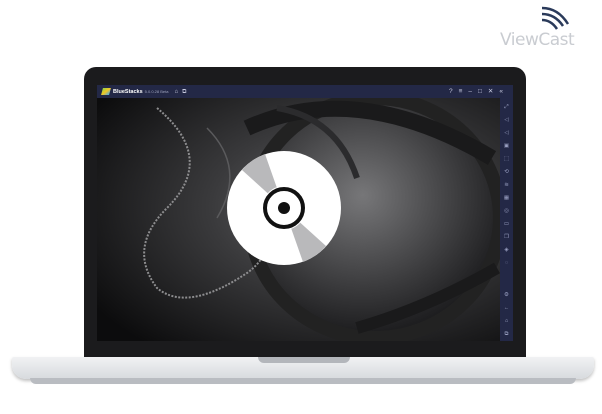  I want to click on watermark-text: ViewCast, so click(537, 40).